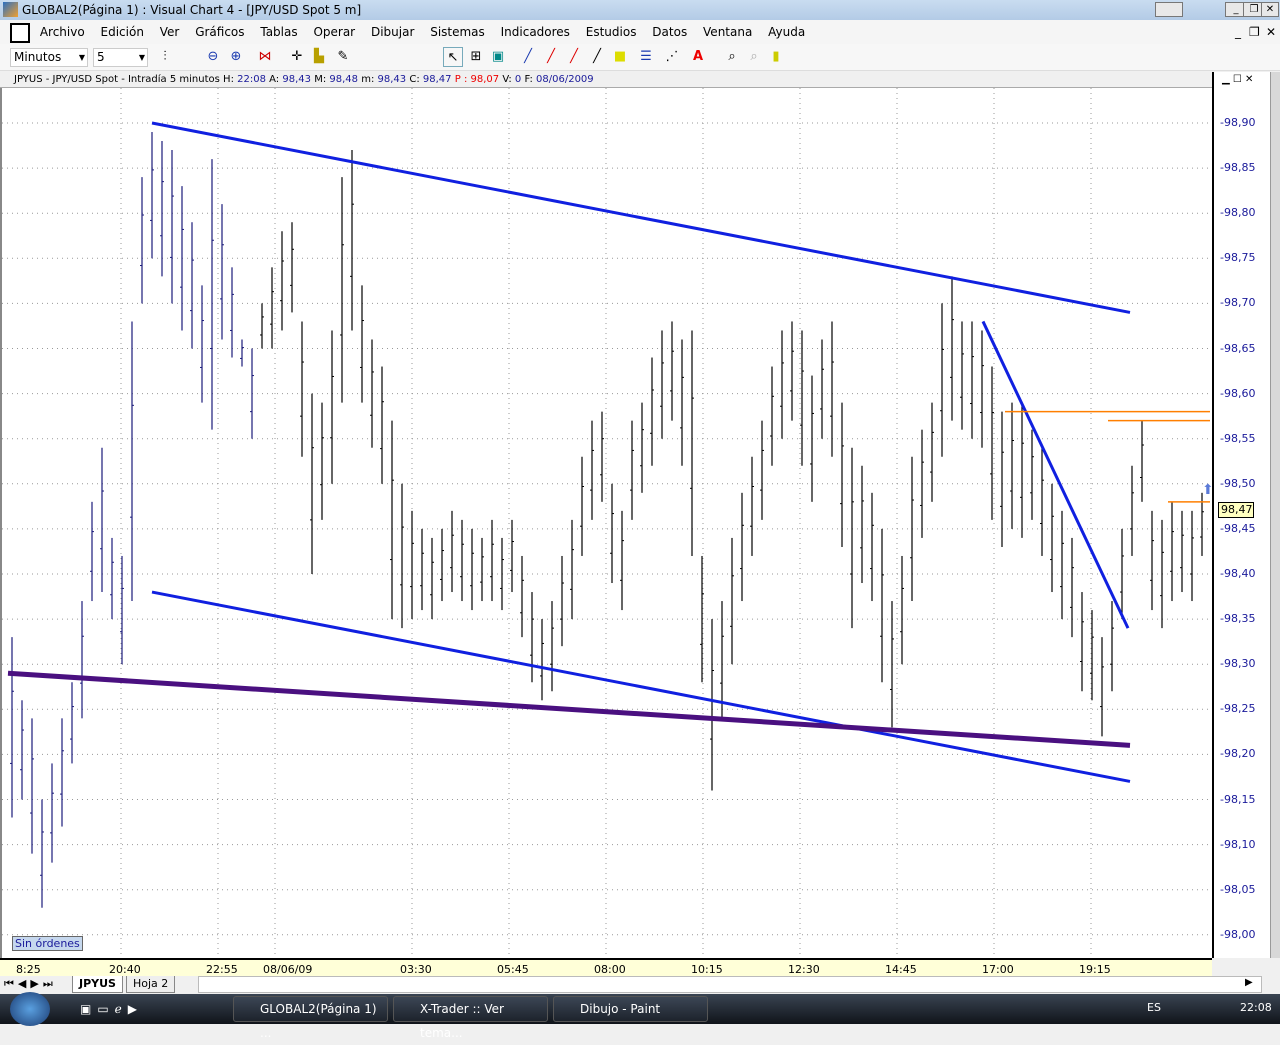 Image resolution: width=1280 pixels, height=1045 pixels. What do you see at coordinates (151, 984) in the screenshot?
I see `tab-hoja-2: Hoja 2` at bounding box center [151, 984].